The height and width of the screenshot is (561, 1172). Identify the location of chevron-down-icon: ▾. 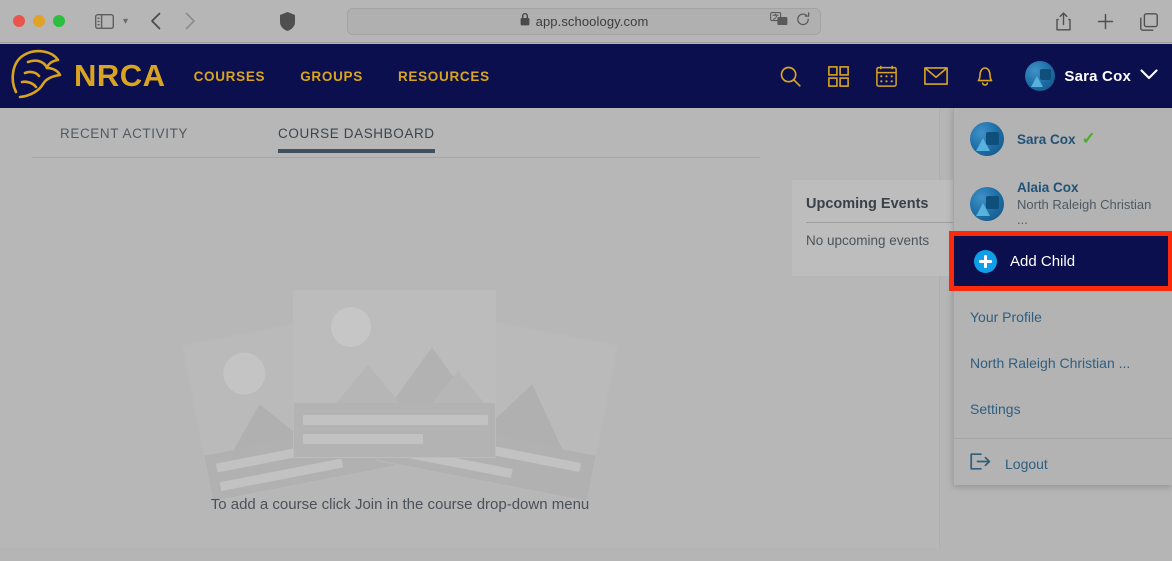
(125, 21).